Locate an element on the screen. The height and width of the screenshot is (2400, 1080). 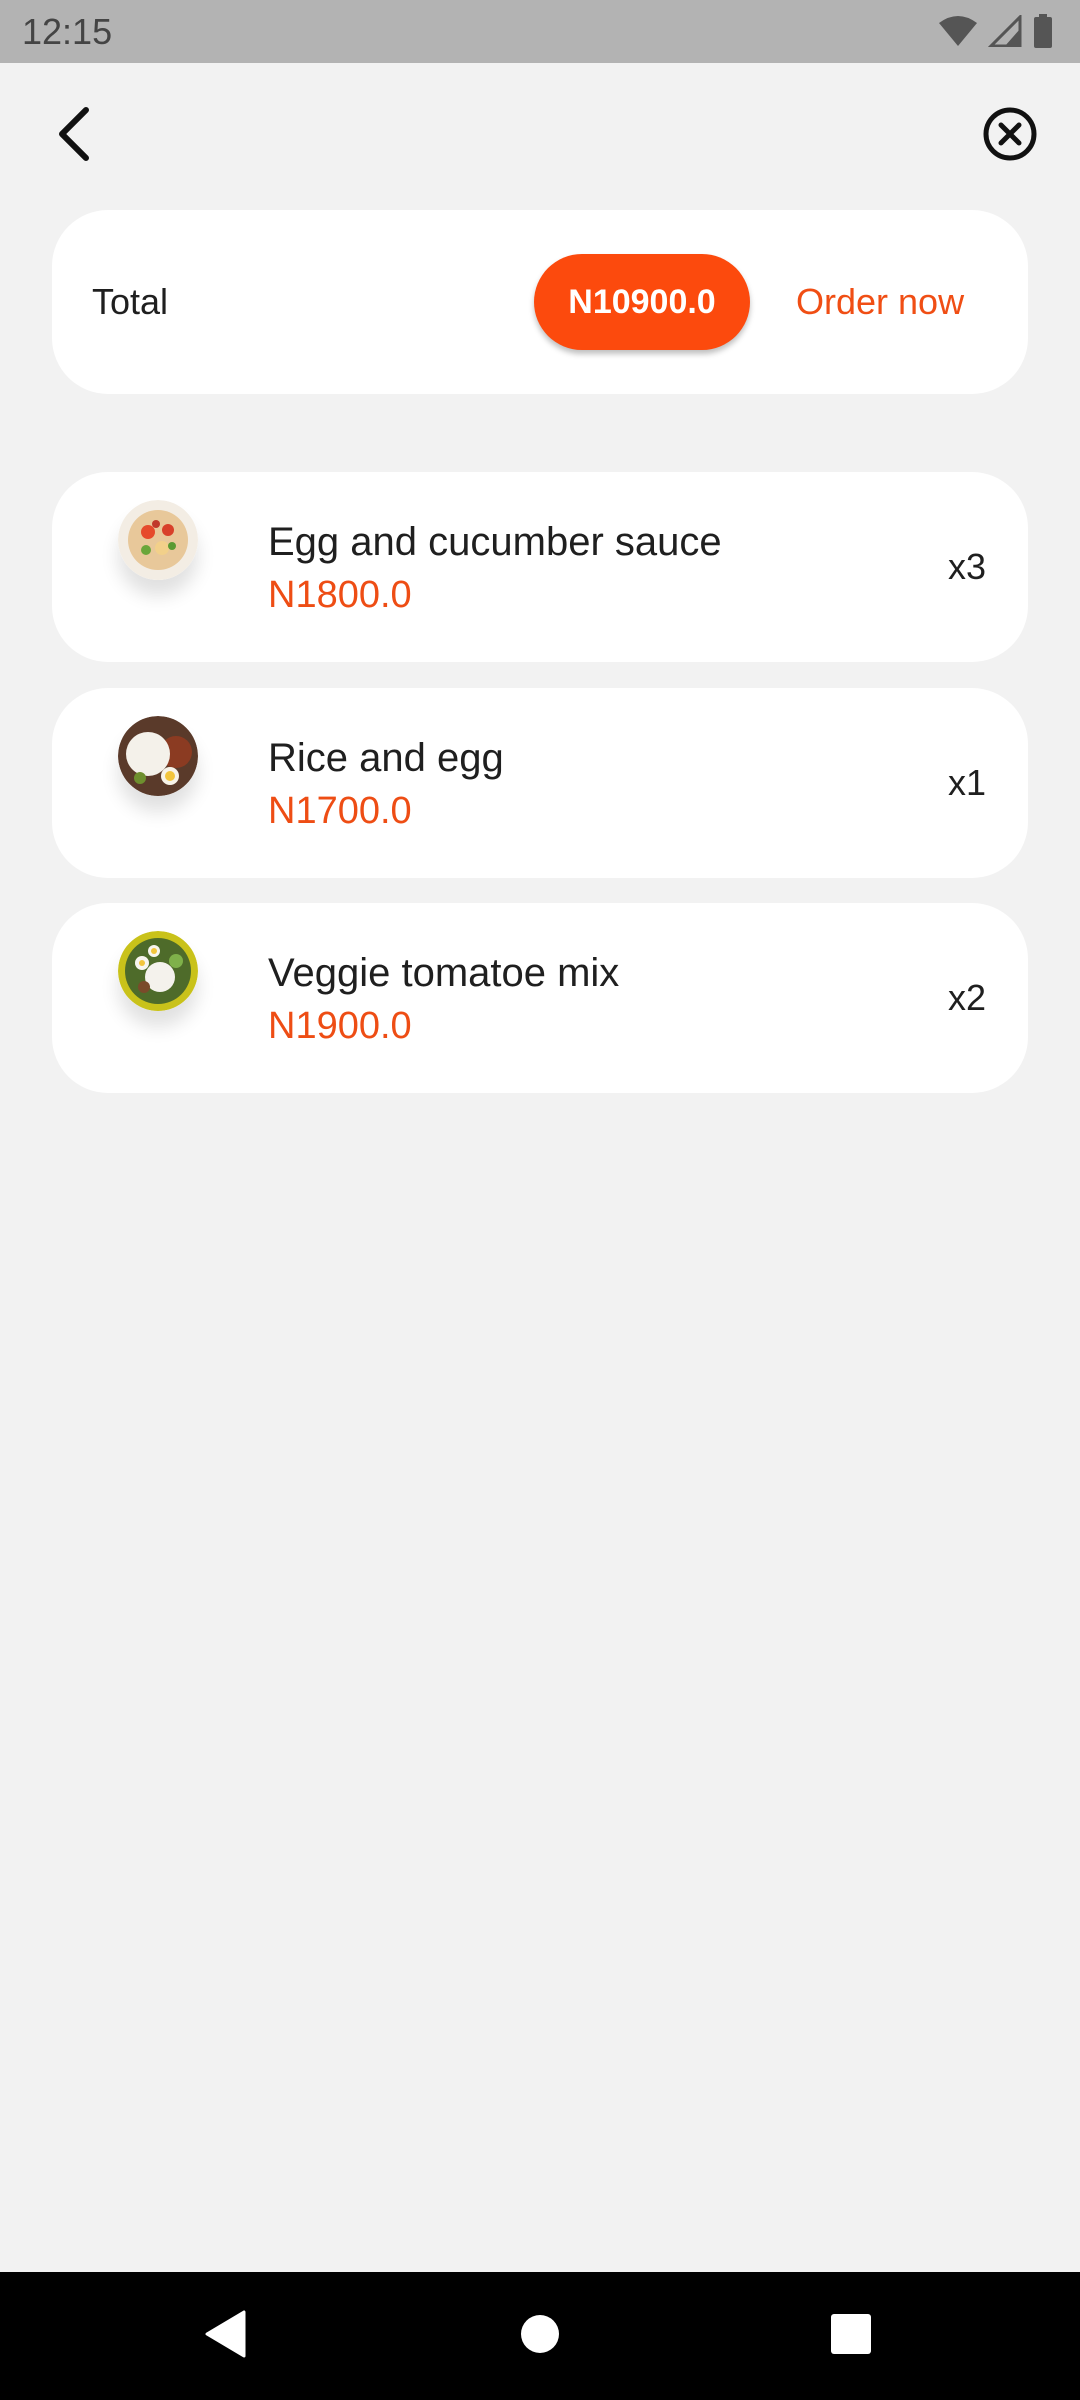
item-name: Rice and egg is located at coordinates (386, 758).